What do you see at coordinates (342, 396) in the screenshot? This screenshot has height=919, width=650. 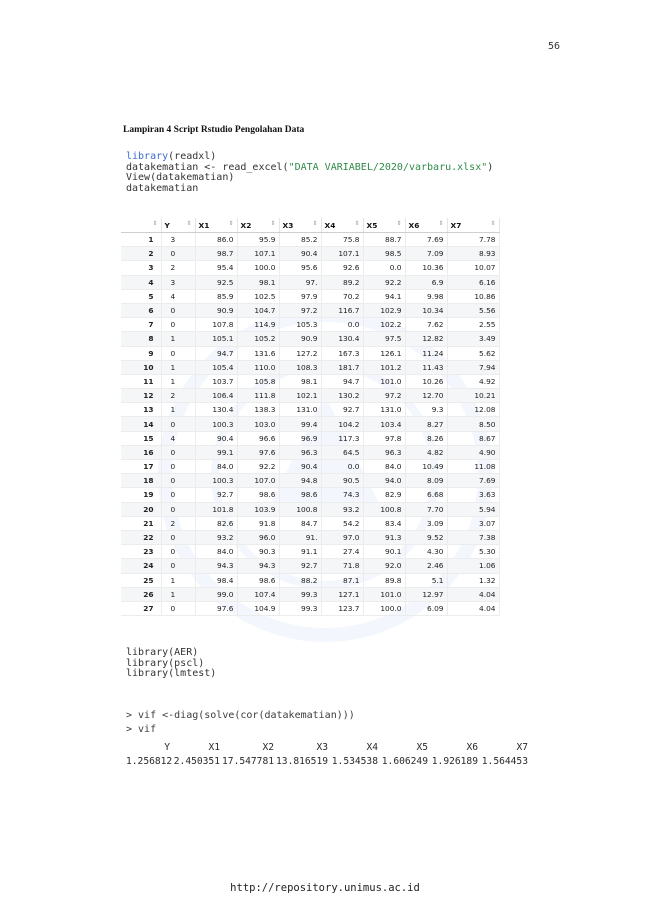 I see `table-cell: 130.2` at bounding box center [342, 396].